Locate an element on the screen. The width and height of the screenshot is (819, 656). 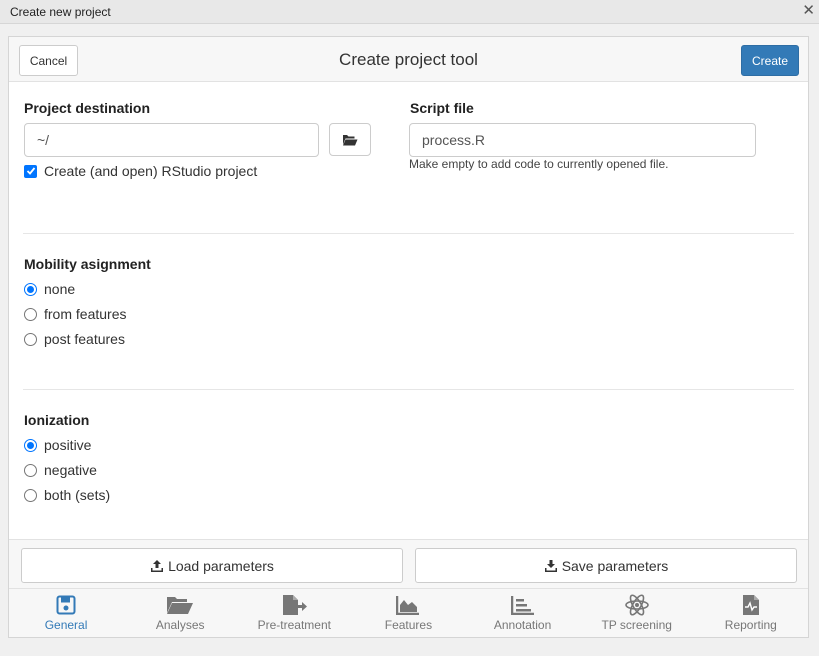
tab-annotation: Annotation is located at coordinates (523, 613).